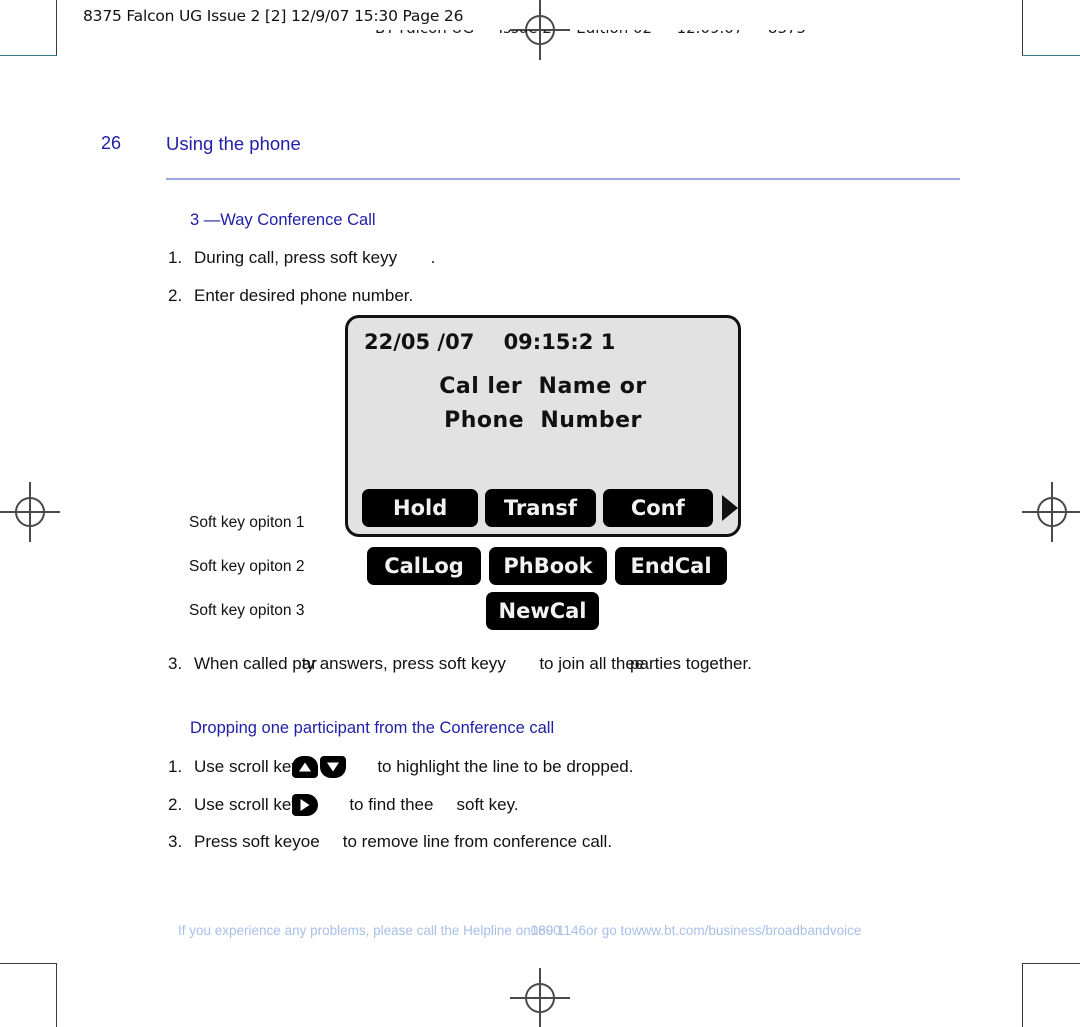  I want to click on step-text: Enter desired phone number., so click(304, 295).